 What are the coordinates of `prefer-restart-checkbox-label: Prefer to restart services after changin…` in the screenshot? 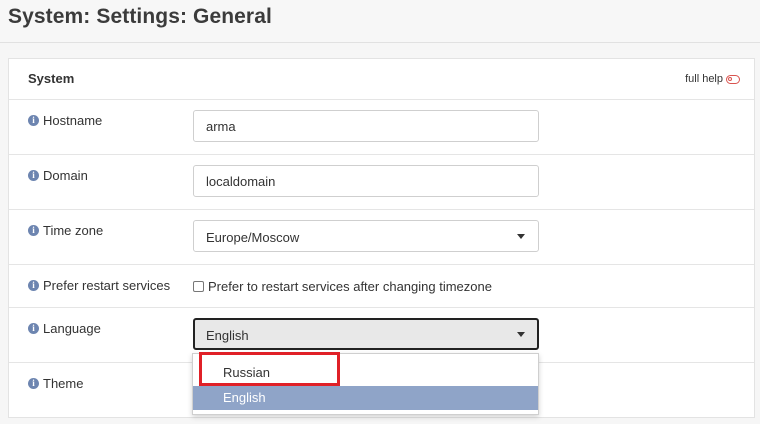 It's located at (350, 286).